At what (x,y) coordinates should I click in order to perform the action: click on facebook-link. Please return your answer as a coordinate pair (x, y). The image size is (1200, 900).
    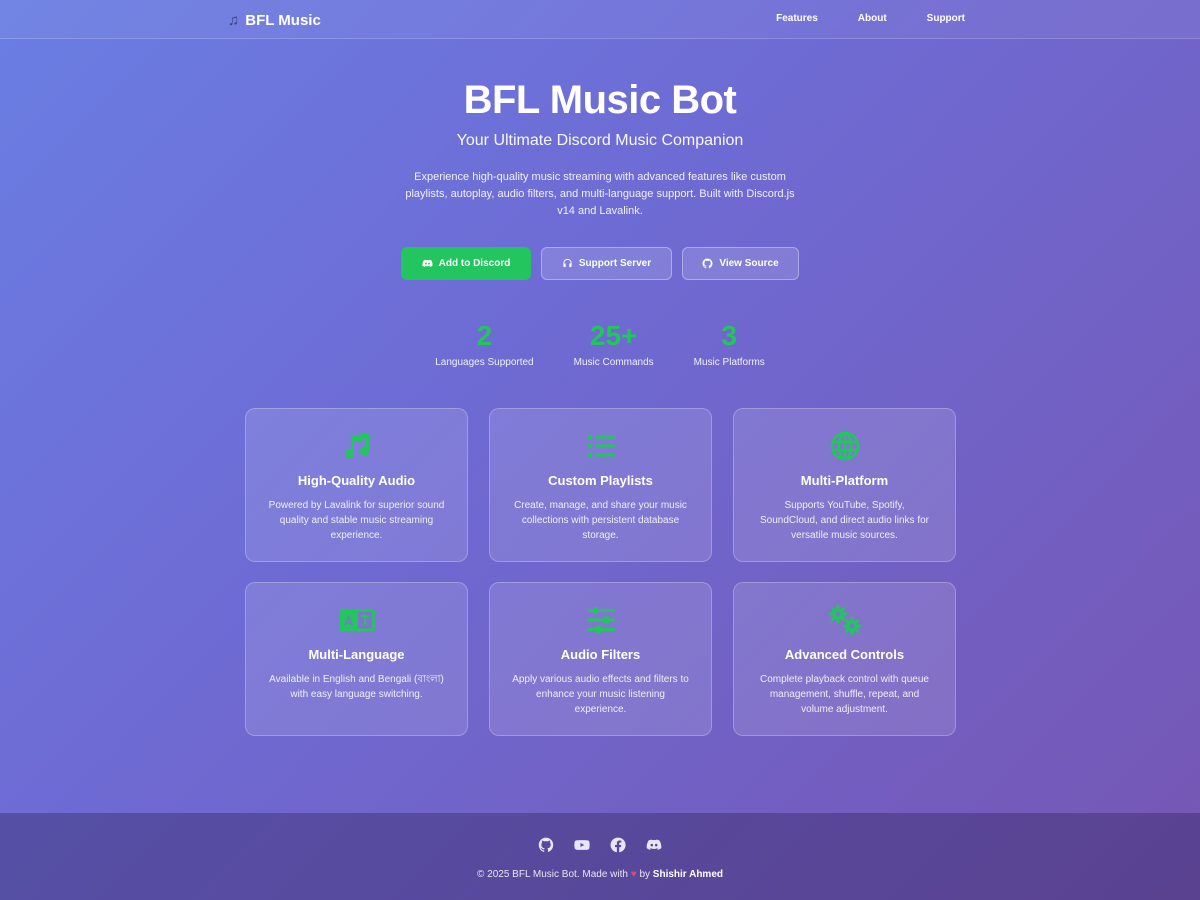
    Looking at the image, I should click on (618, 845).